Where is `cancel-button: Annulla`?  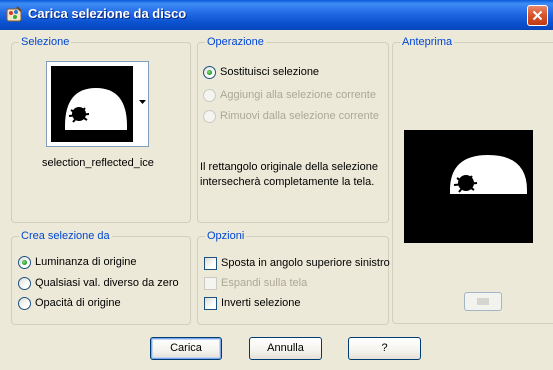
cancel-button: Annulla is located at coordinates (285, 348).